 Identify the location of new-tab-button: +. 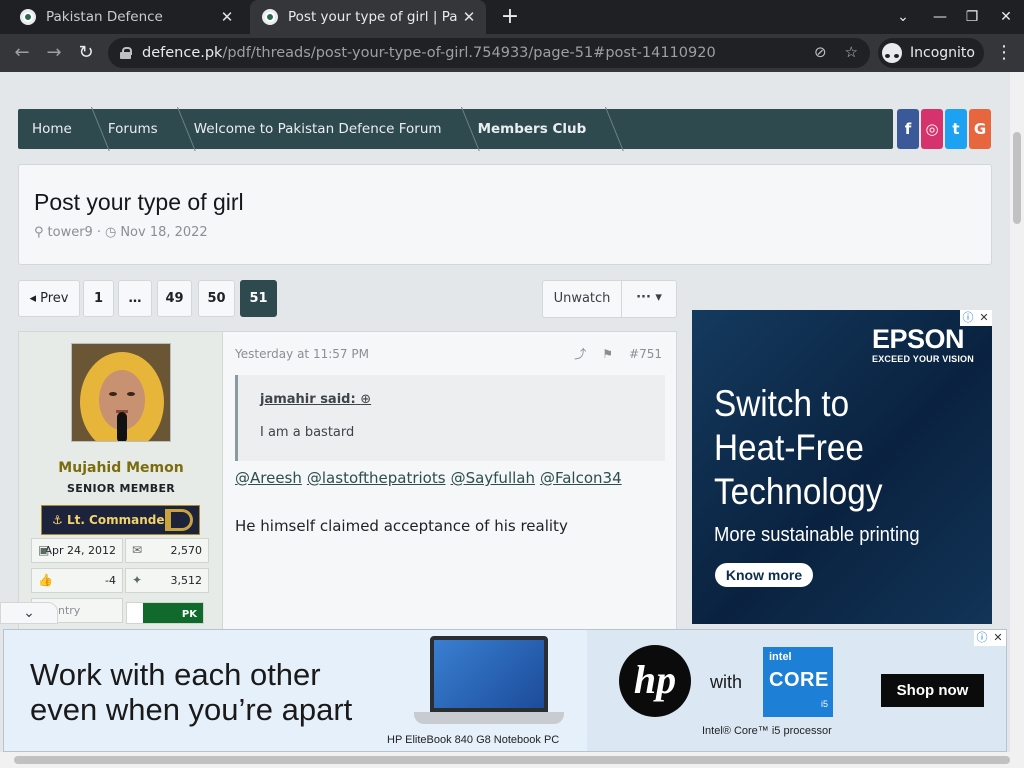
(510, 17).